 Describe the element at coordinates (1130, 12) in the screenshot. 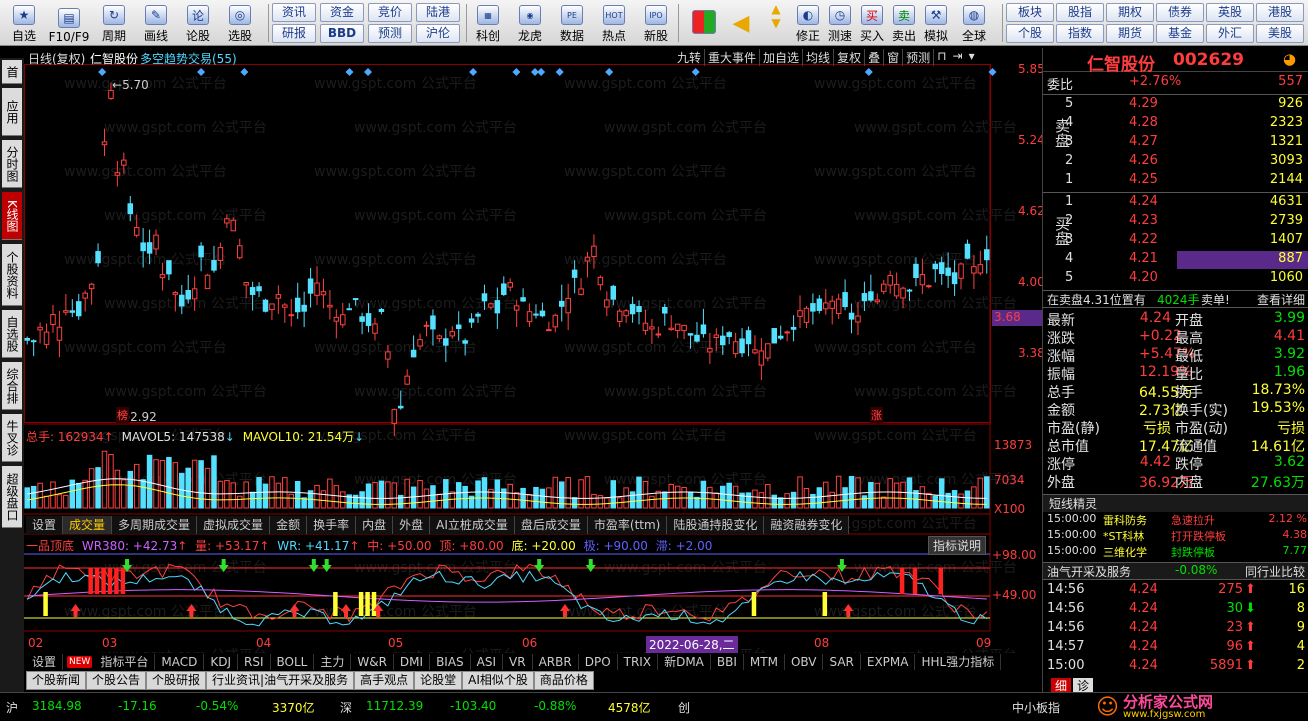

I see `toolbar-market-btn-0-2: 期权` at that location.